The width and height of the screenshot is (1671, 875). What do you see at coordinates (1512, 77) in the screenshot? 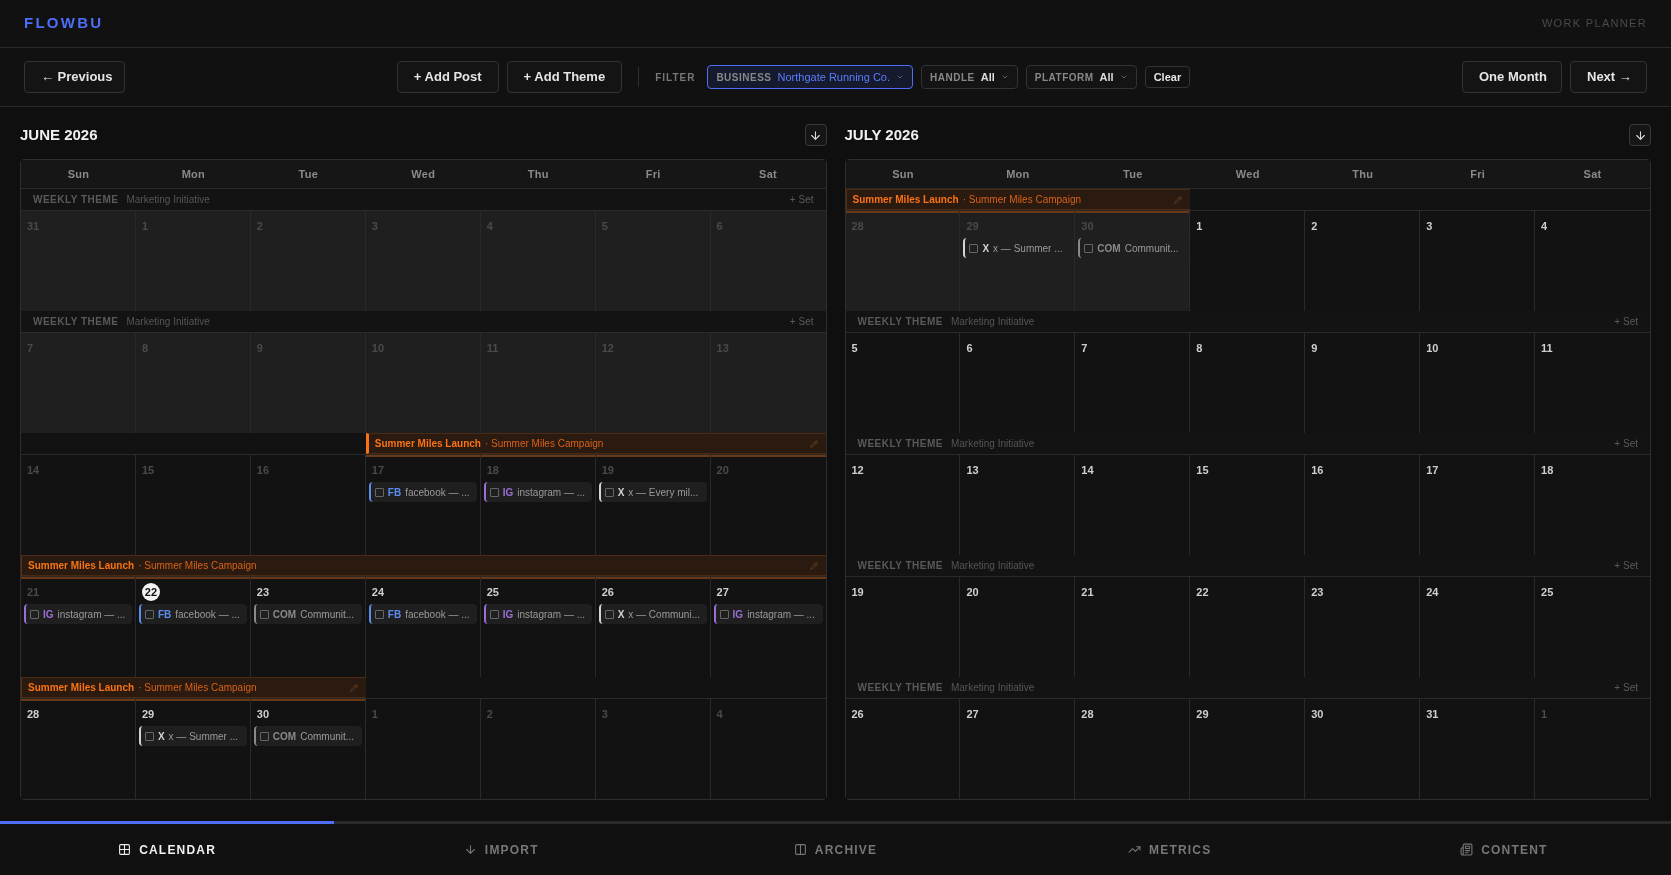
I see `range-button: One Month` at bounding box center [1512, 77].